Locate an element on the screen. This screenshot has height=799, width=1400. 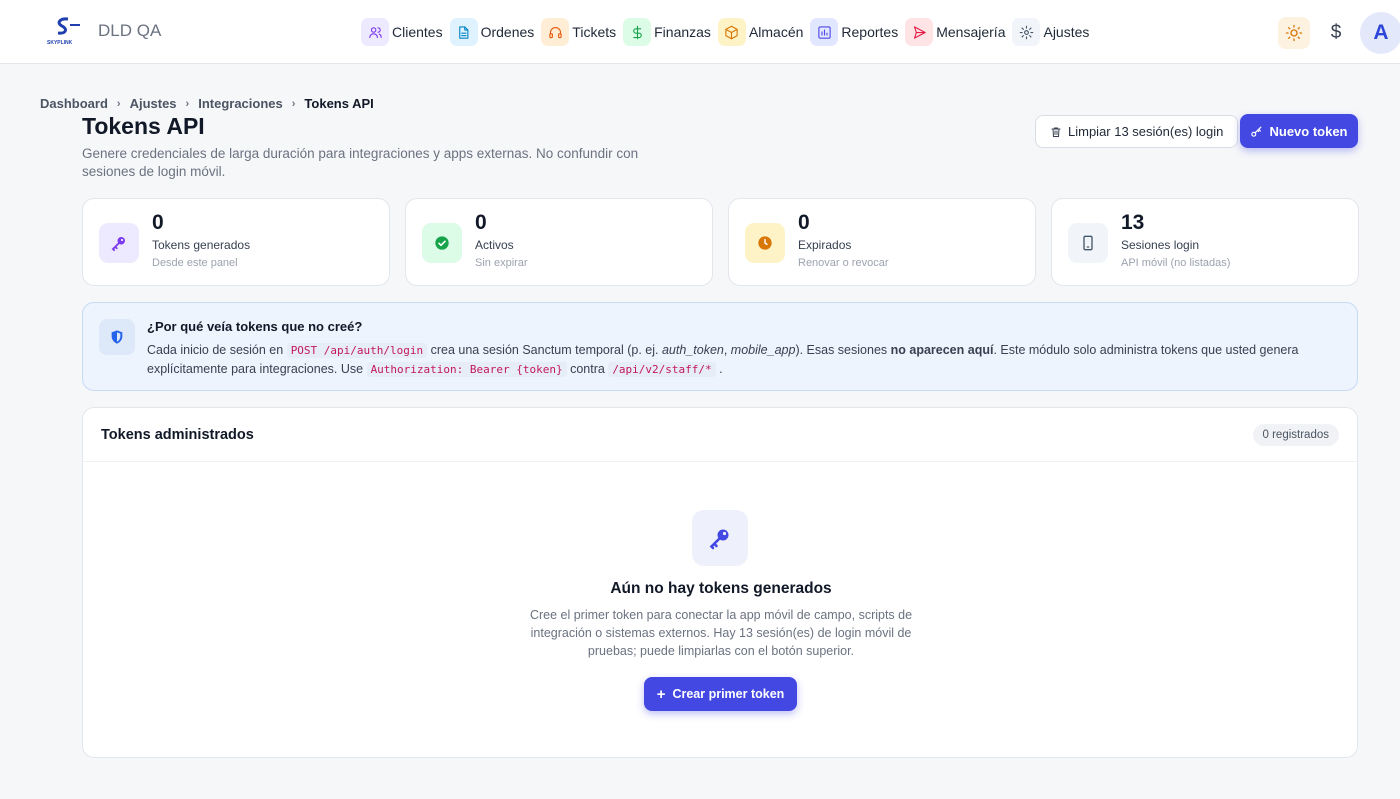
shield-icon is located at coordinates (117, 337).